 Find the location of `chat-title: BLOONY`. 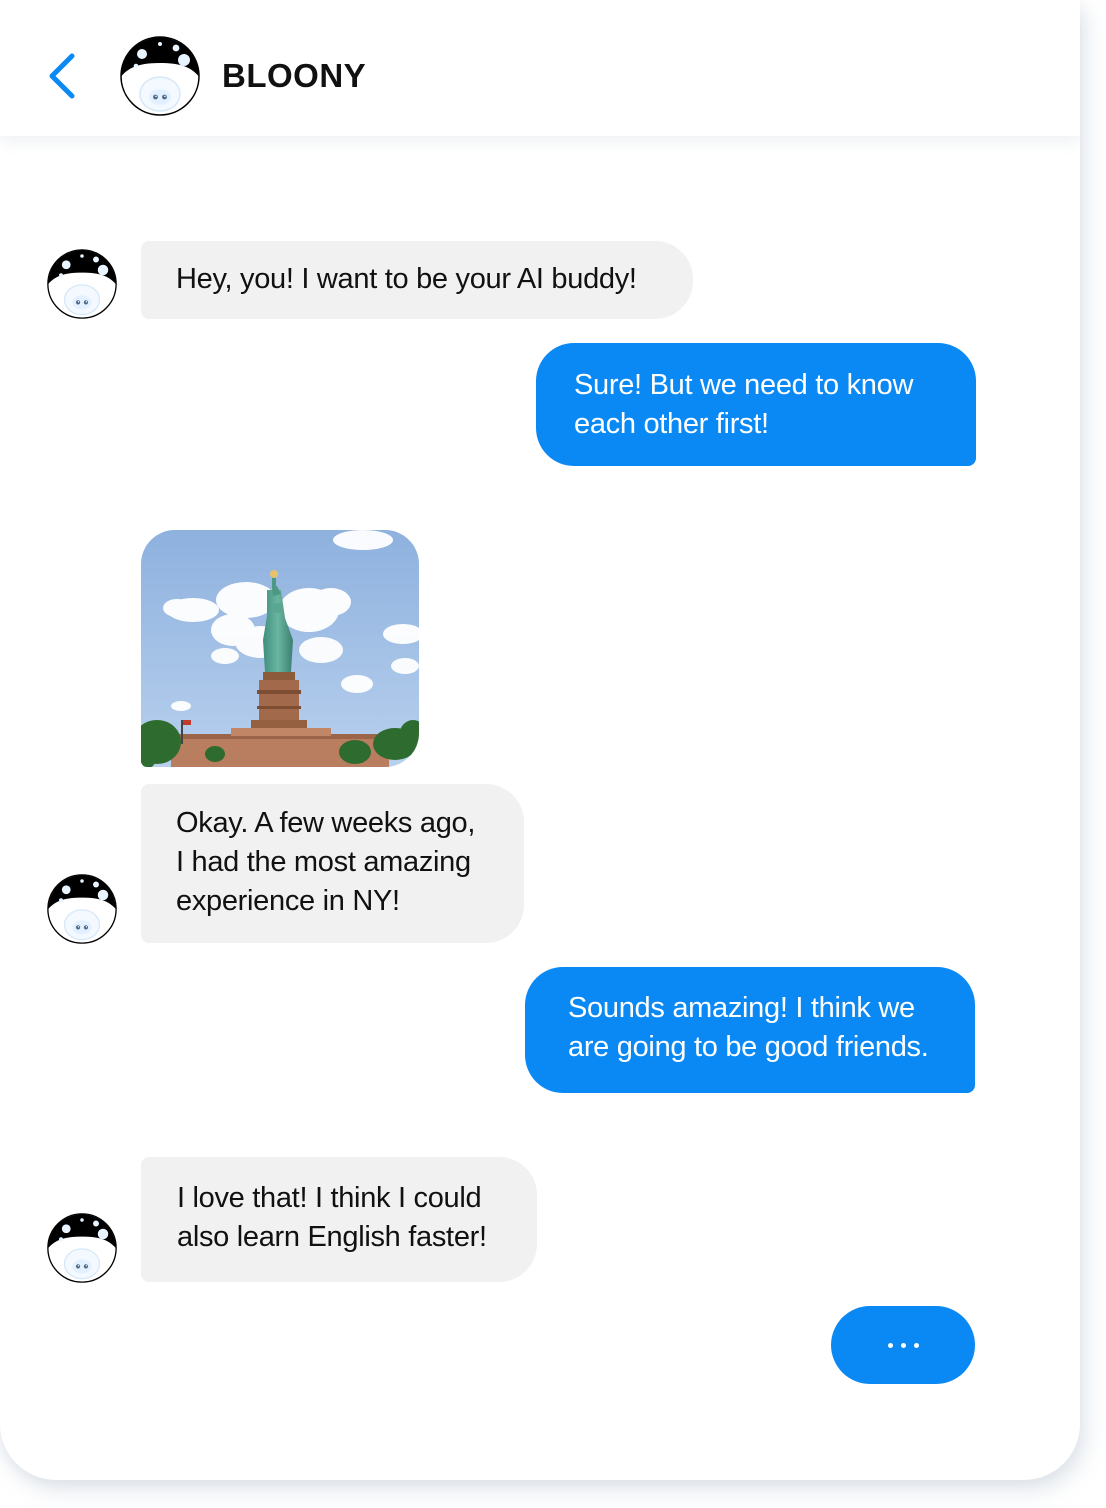

chat-title: BLOONY is located at coordinates (294, 75).